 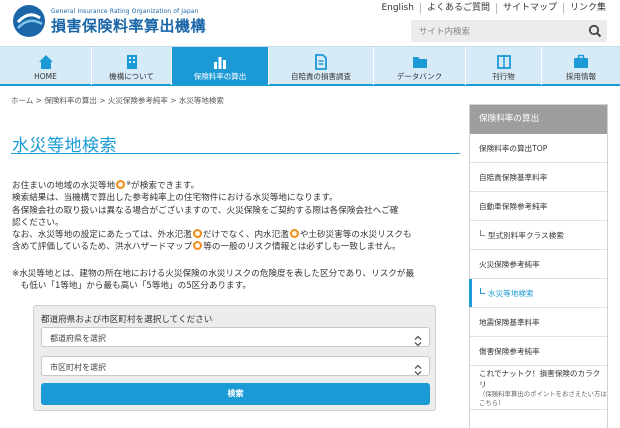 What do you see at coordinates (235, 366) in the screenshot?
I see `city-select: 市区町村を選択` at bounding box center [235, 366].